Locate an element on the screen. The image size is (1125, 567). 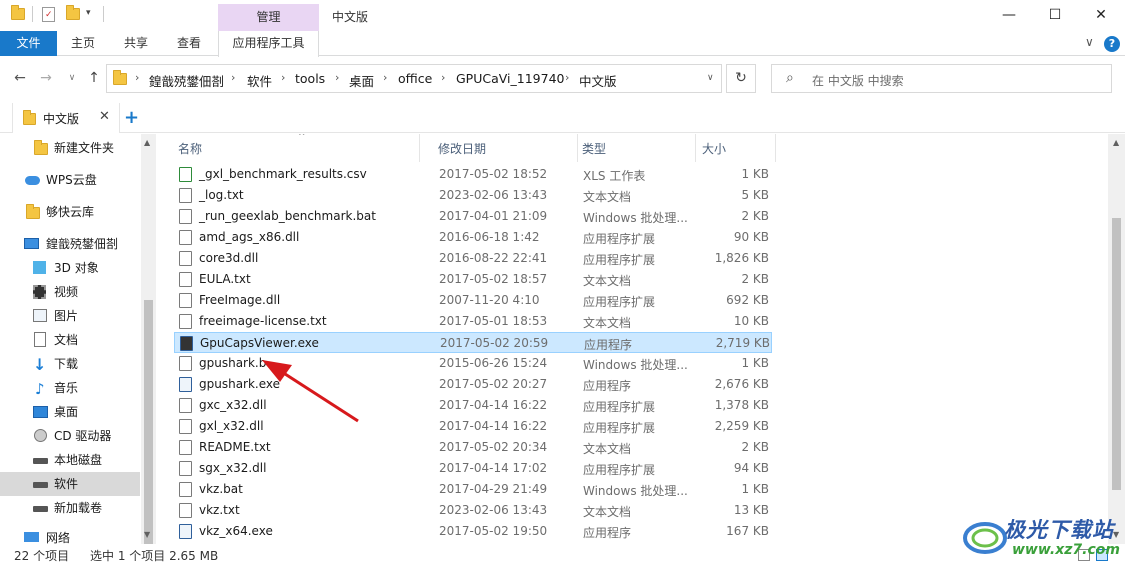
item-count: 22 个项目 is located at coordinates (42, 556).